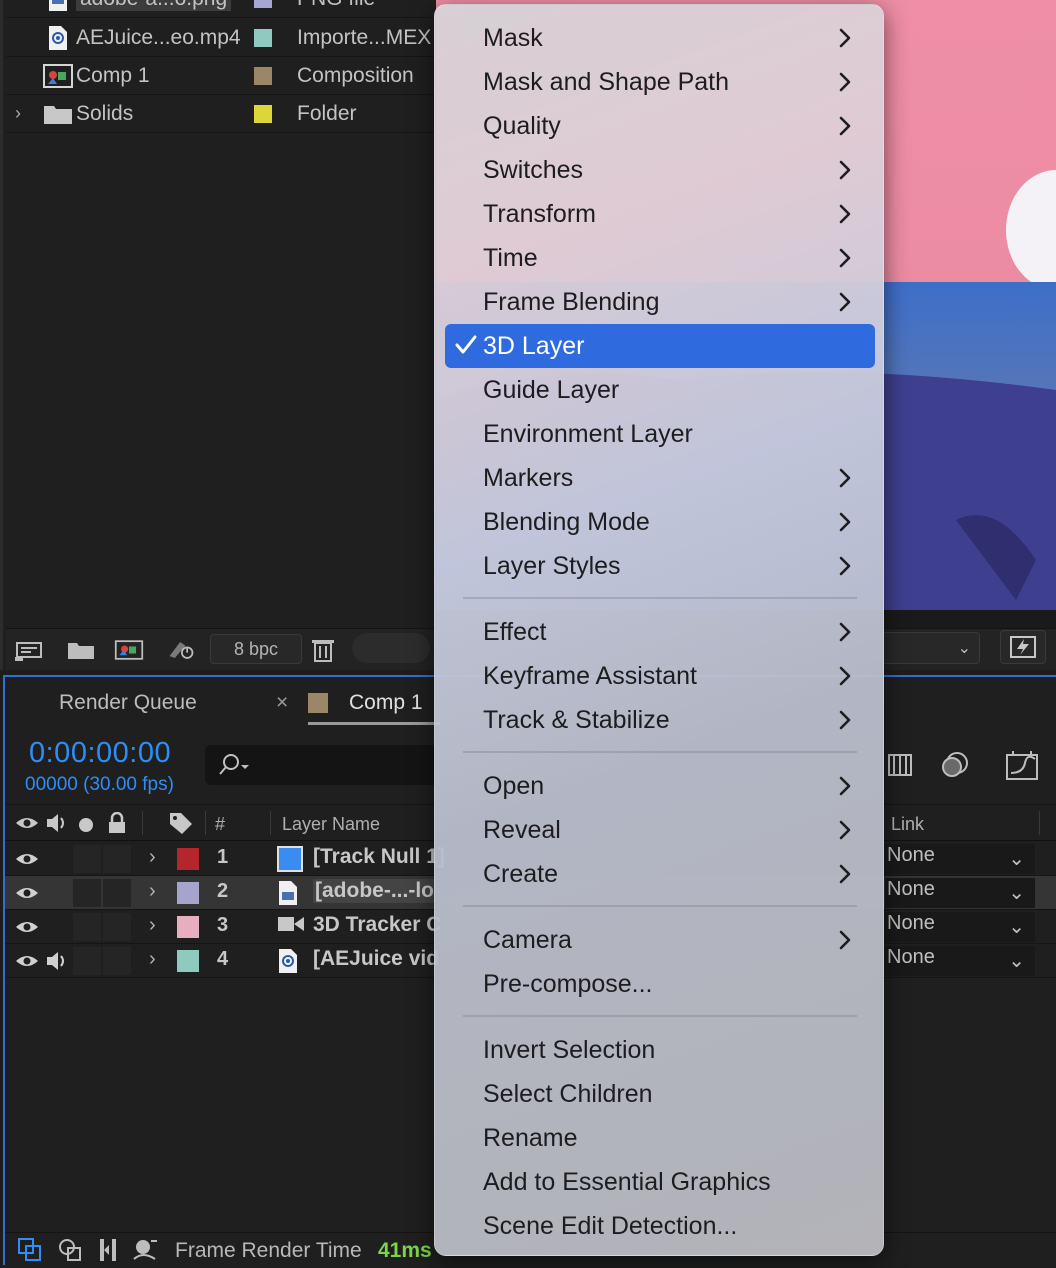 This screenshot has width=1056, height=1268. I want to click on project-settings-icon, so click(181, 650).